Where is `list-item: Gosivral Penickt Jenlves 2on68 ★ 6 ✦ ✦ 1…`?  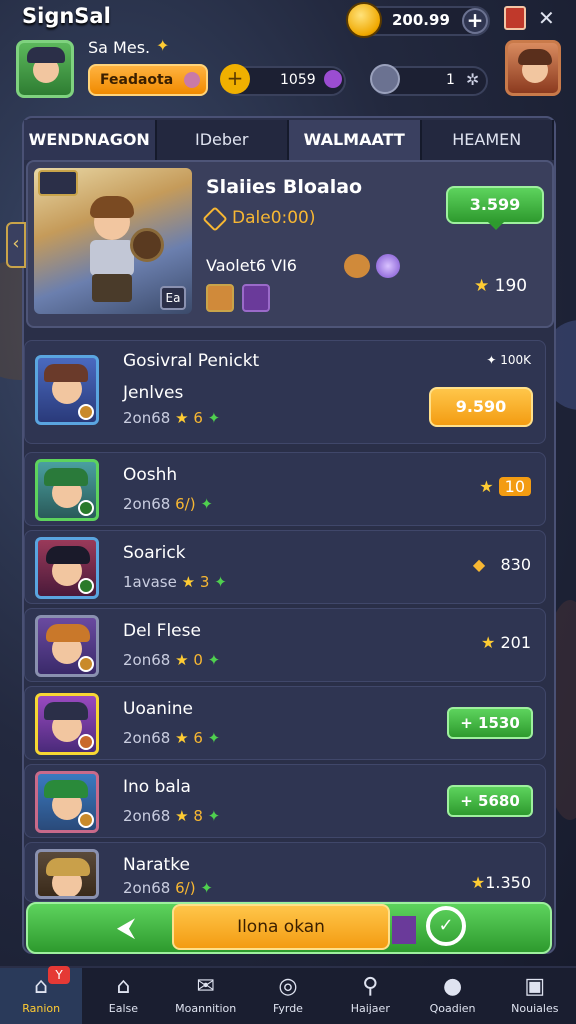
list-item: Gosivral Penickt Jenlves 2on68 ★ 6 ✦ ✦ 1… is located at coordinates (285, 392).